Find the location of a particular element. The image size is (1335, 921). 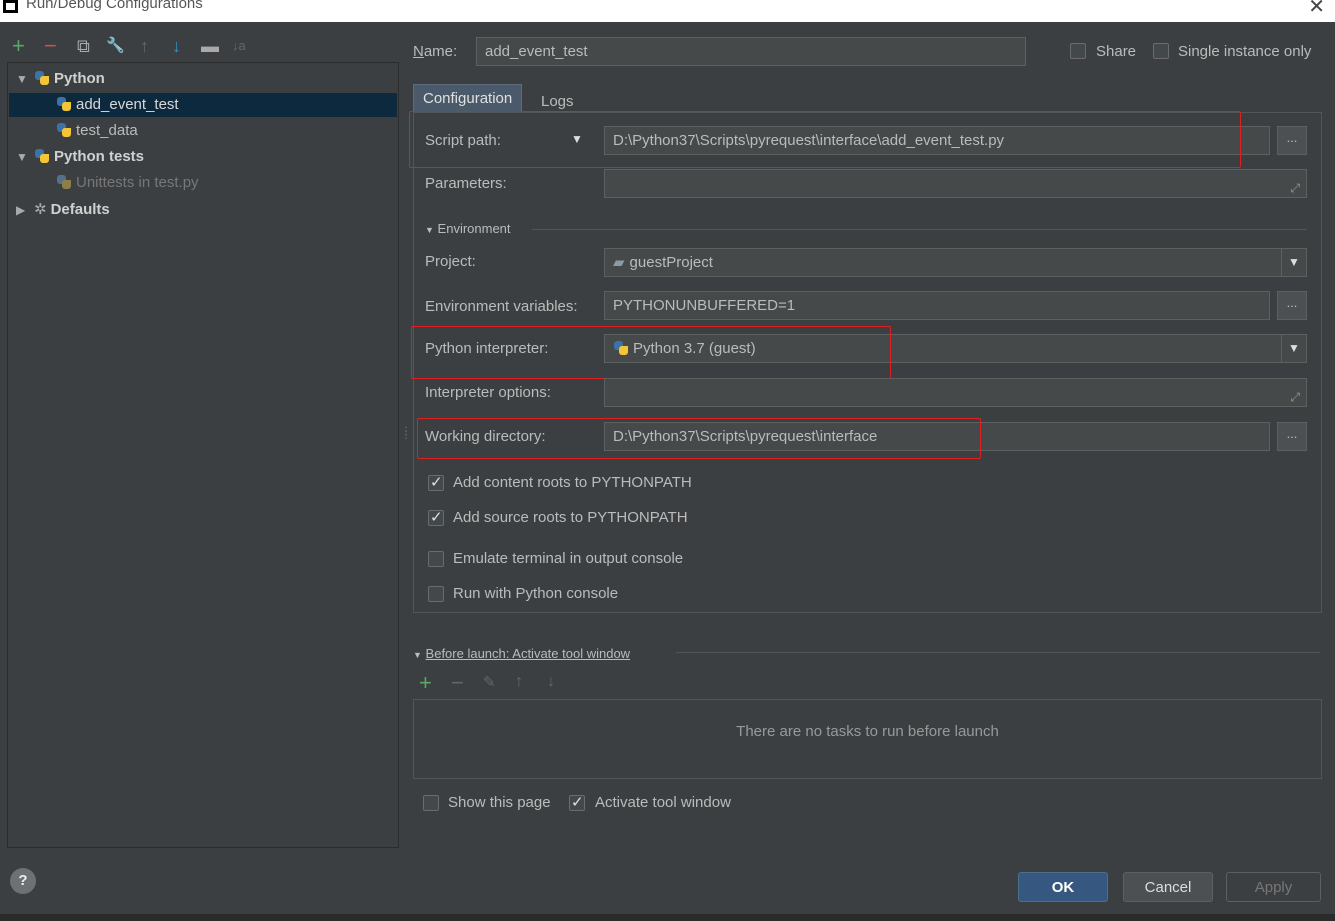

interp-options-label: Interpreter options: is located at coordinates (488, 392).